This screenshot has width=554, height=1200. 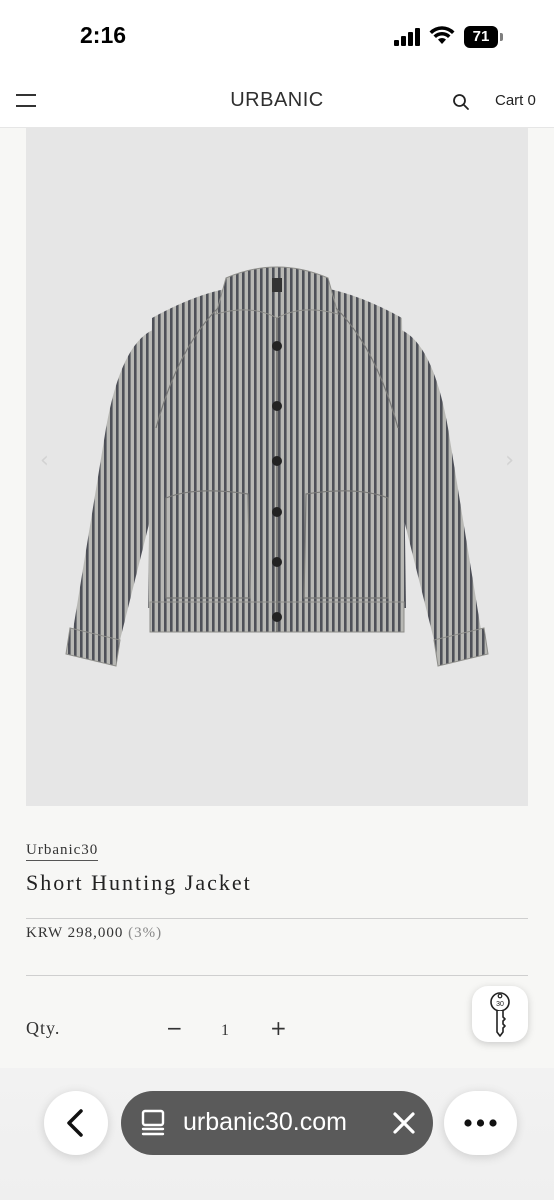 I want to click on battery-level: 71, so click(x=481, y=36).